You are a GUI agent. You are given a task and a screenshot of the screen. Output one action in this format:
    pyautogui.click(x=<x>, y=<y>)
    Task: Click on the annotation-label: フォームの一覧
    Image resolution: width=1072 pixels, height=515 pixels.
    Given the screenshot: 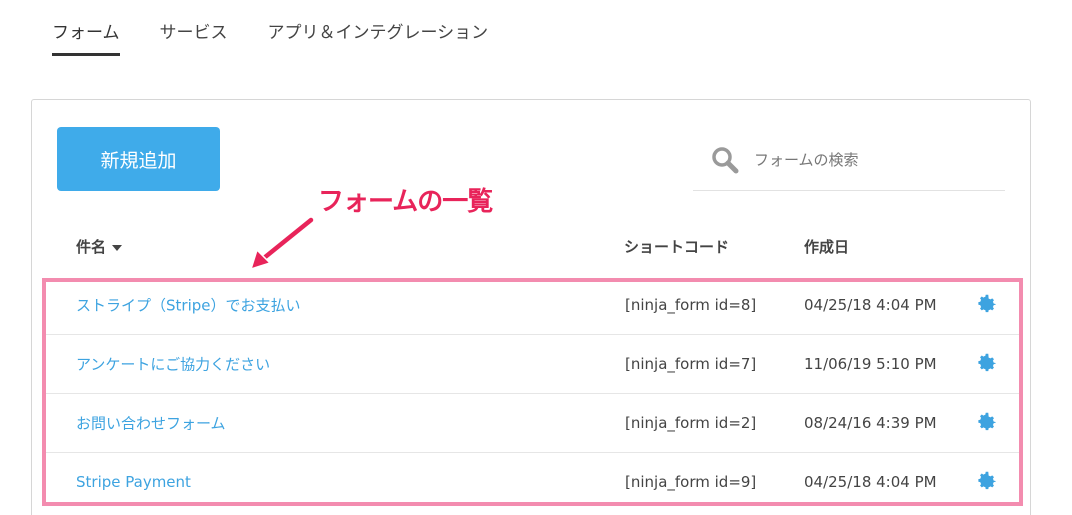 What is the action you would take?
    pyautogui.click(x=405, y=202)
    